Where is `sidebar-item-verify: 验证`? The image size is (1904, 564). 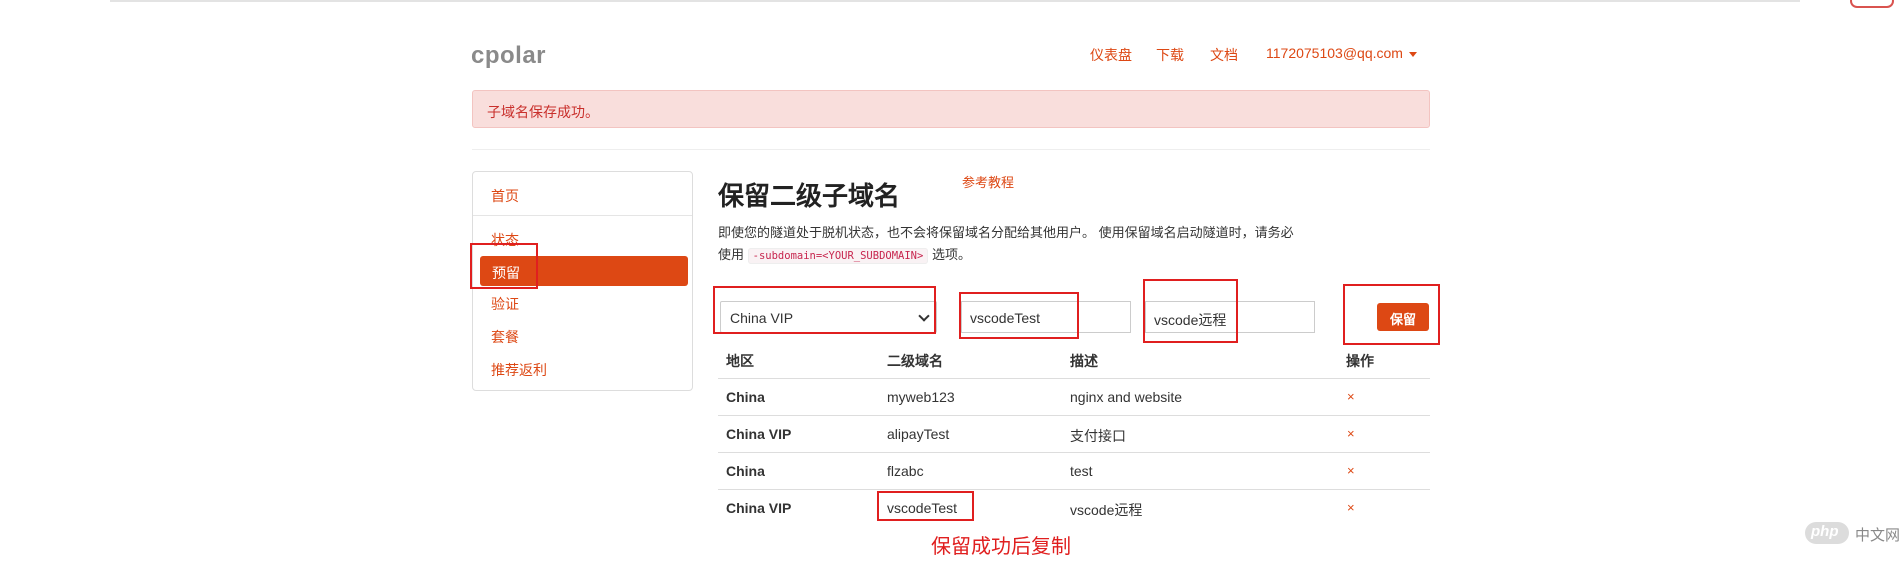 sidebar-item-verify: 验证 is located at coordinates (505, 304).